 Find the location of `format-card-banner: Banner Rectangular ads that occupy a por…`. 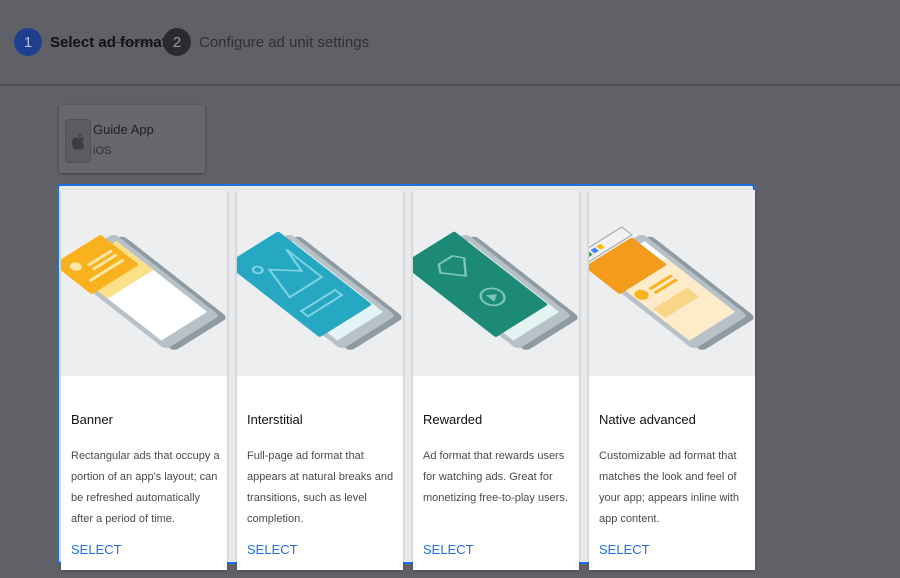

format-card-banner: Banner Rectangular ads that occupy a por… is located at coordinates (144, 380).